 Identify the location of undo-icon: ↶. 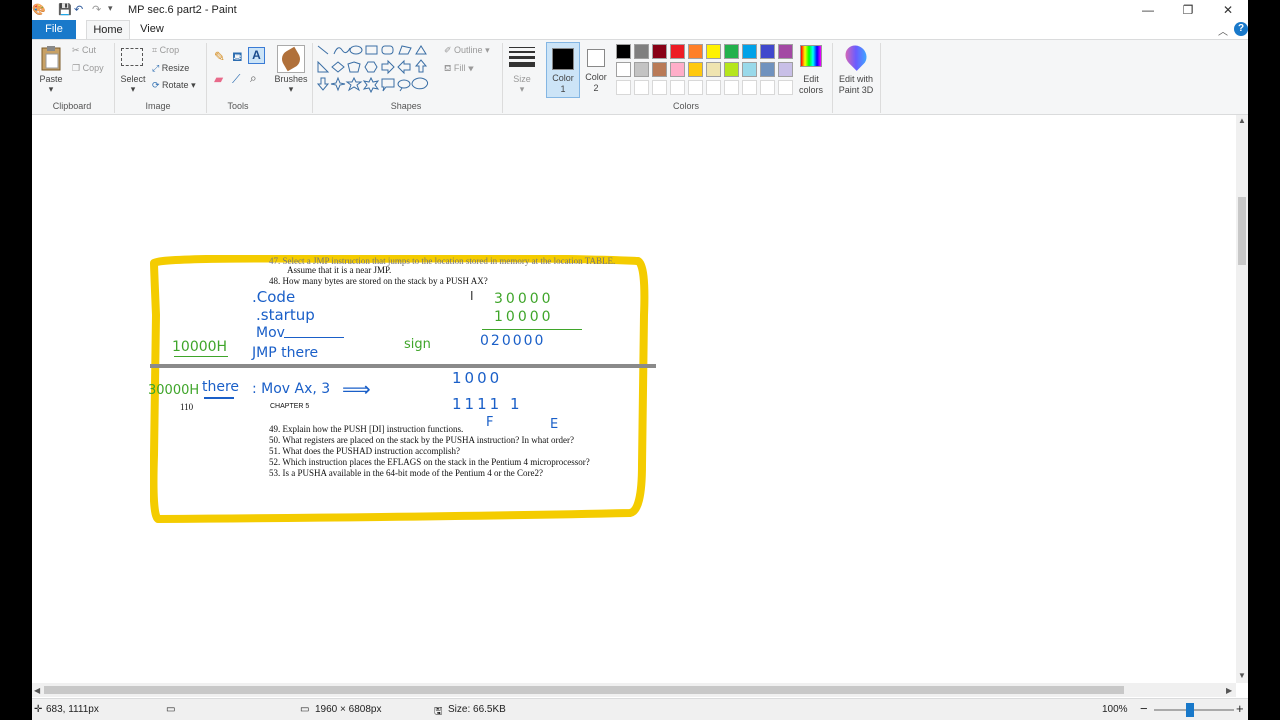
(78, 9).